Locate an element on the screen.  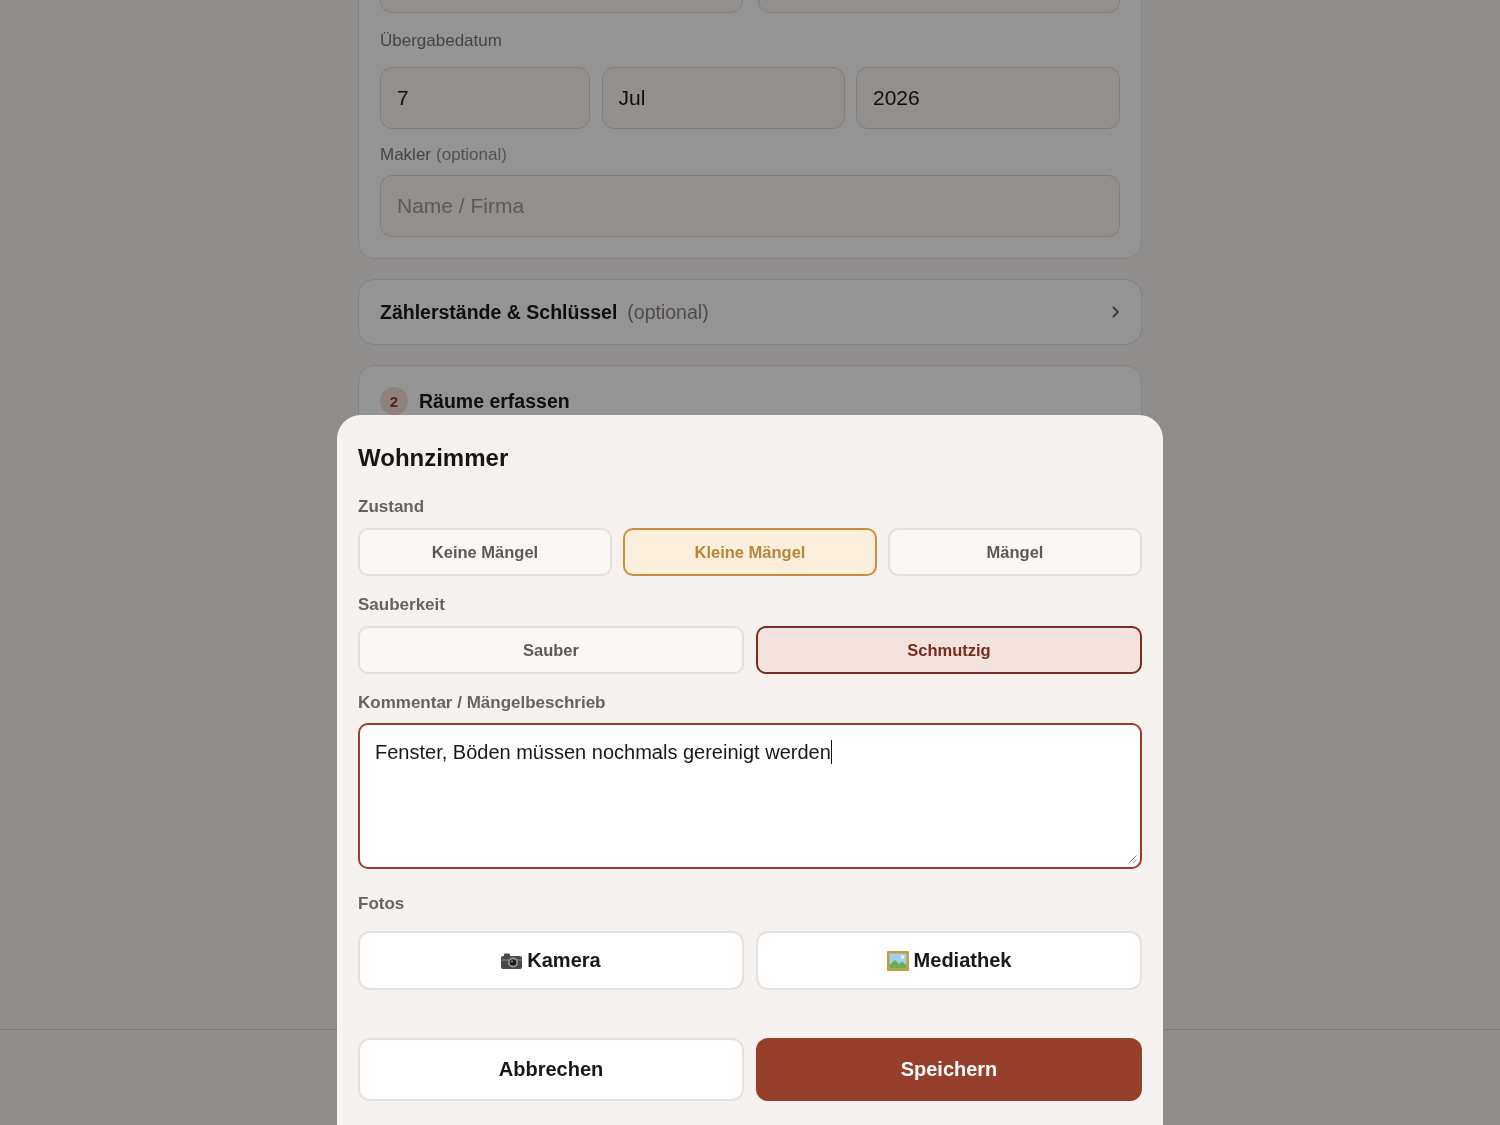
field-label: Zustand is located at coordinates (391, 507).